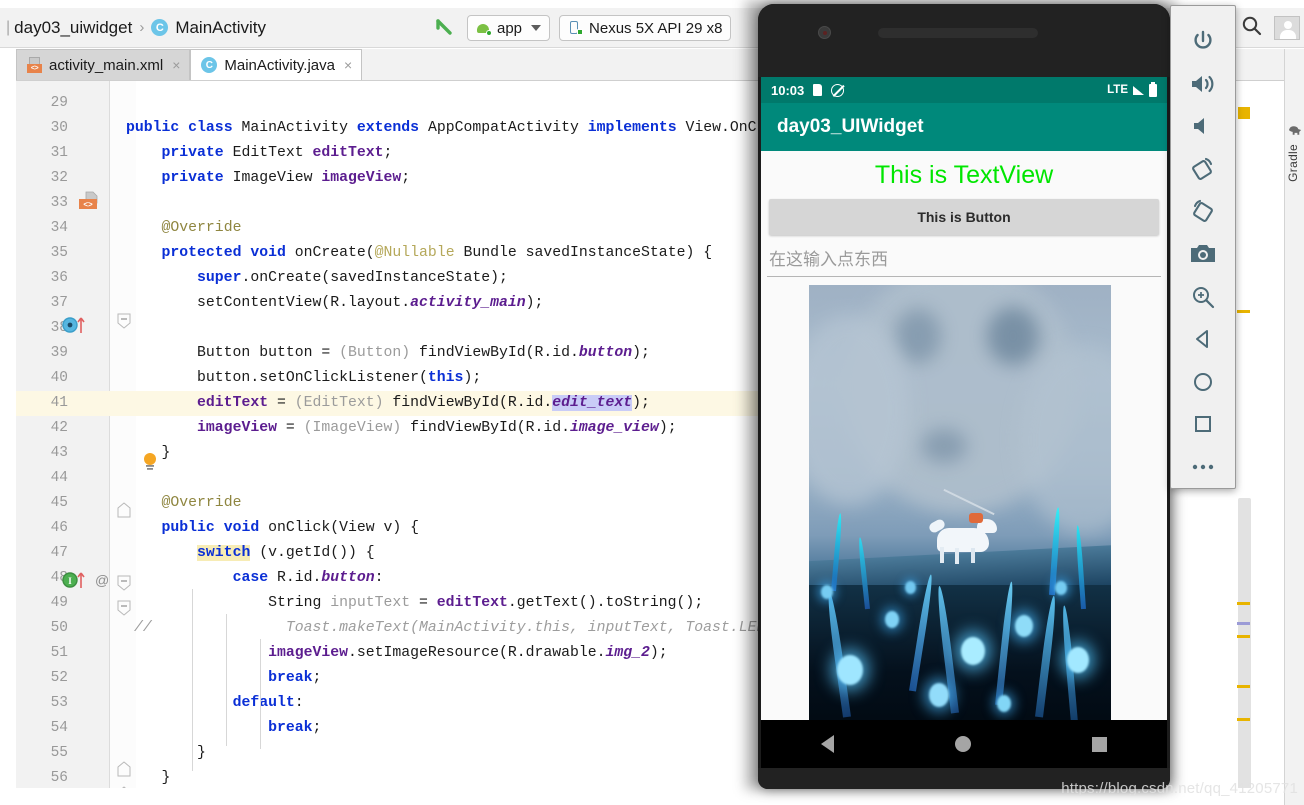 The height and width of the screenshot is (805, 1304). I want to click on code-text: default:, so click(215, 703).